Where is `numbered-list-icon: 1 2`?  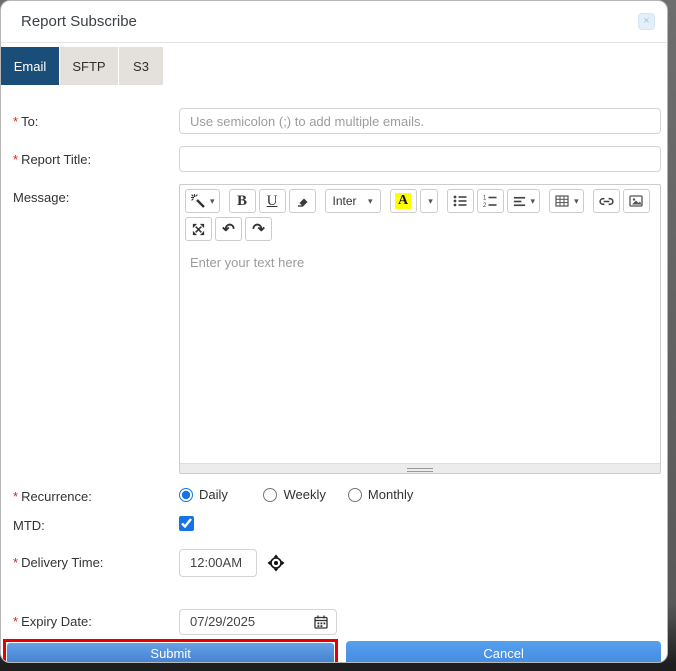 numbered-list-icon: 1 2 is located at coordinates (490, 201).